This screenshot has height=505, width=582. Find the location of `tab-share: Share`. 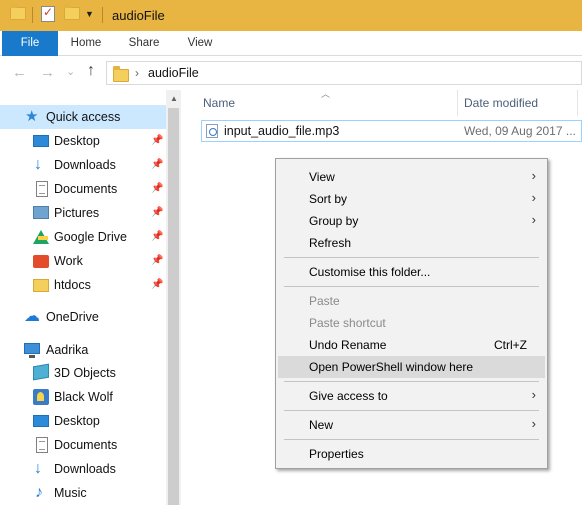

tab-share: Share is located at coordinates (144, 43).